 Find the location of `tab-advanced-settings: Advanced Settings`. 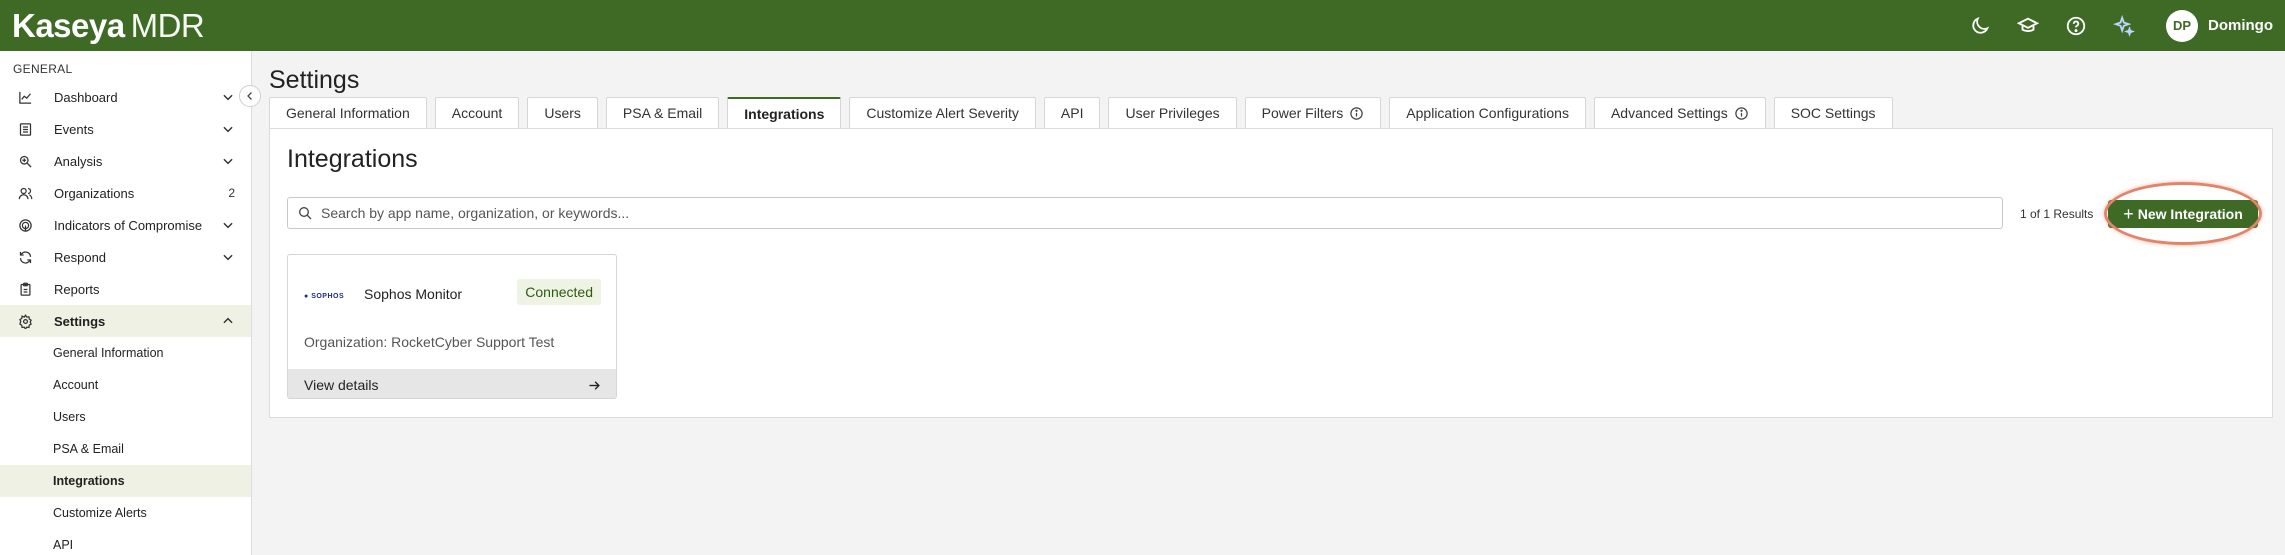

tab-advanced-settings: Advanced Settings is located at coordinates (1679, 112).